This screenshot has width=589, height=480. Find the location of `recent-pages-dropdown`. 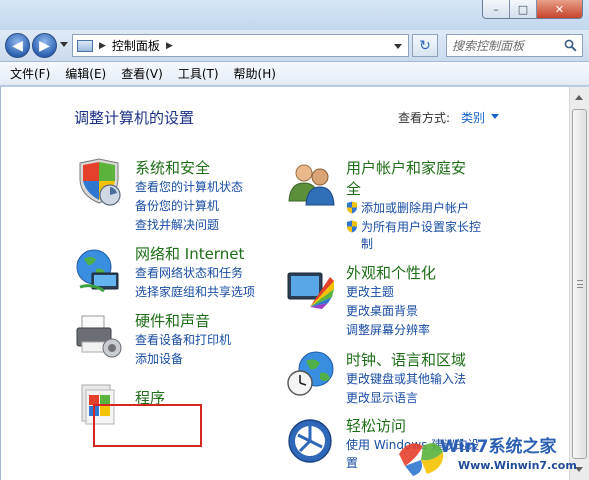

recent-pages-dropdown is located at coordinates (64, 44).